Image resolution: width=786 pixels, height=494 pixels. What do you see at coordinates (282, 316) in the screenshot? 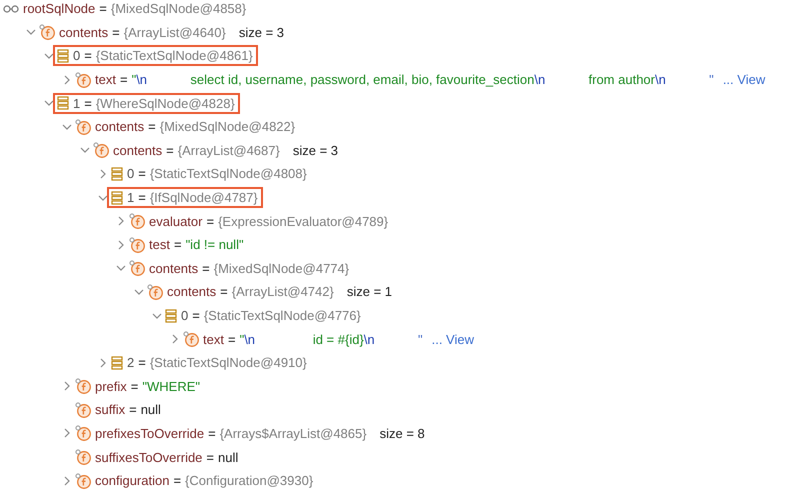
I see `variable-value: {StaticTextSqlNode@4776}` at bounding box center [282, 316].